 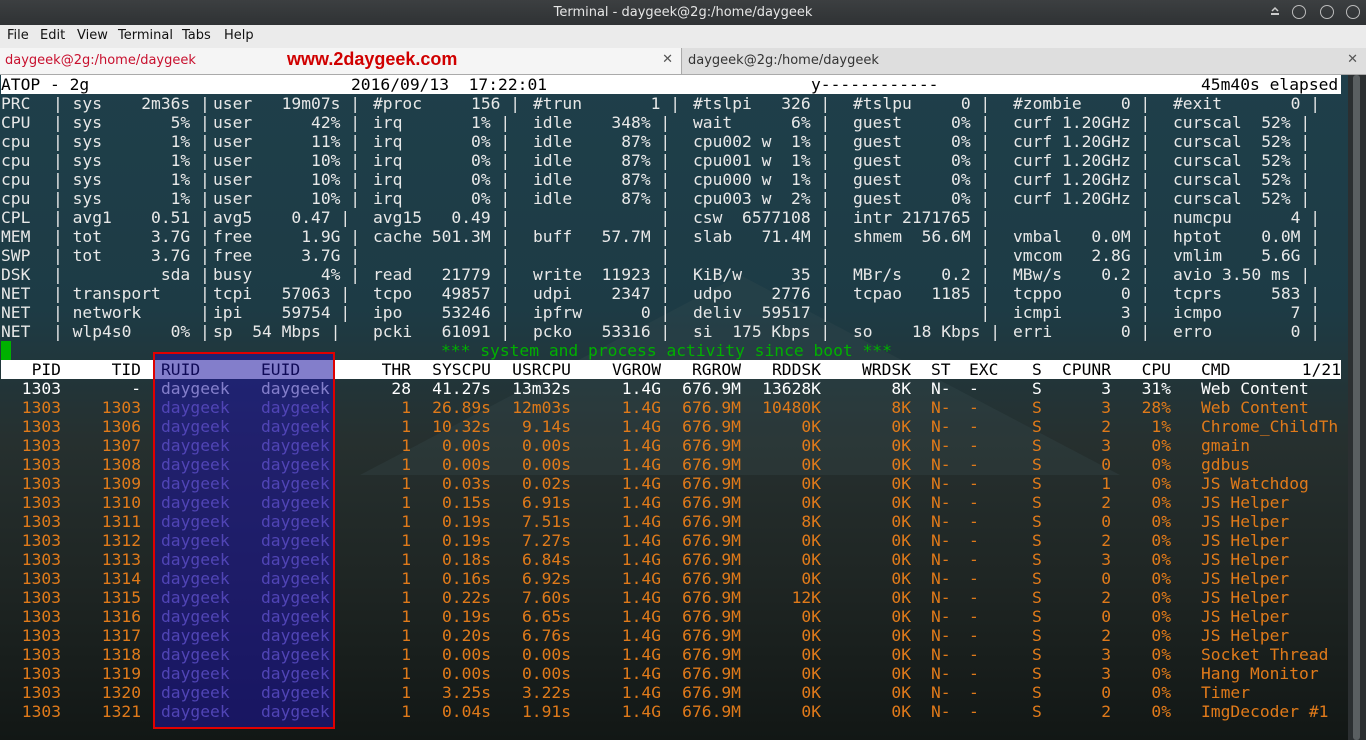 I want to click on shade-button-icon, so click(x=1299, y=12).